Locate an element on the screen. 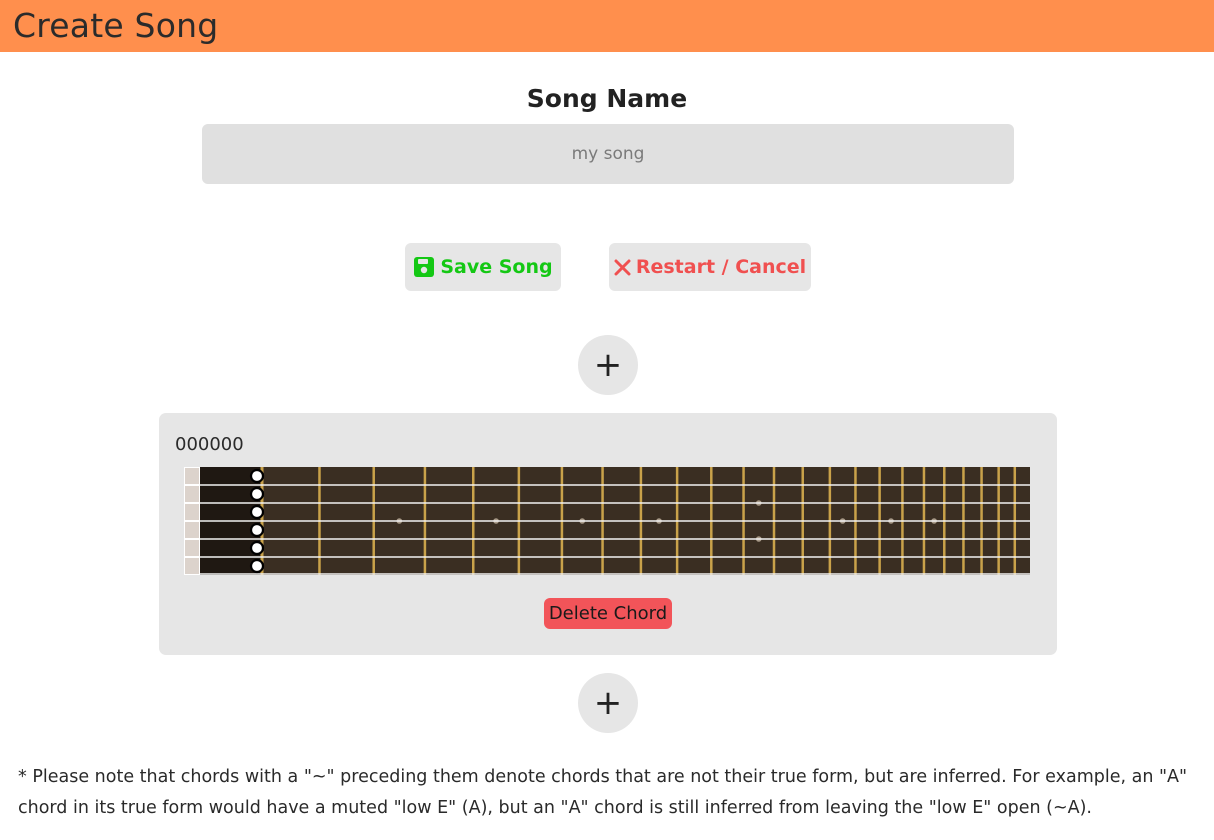 The image size is (1214, 840). app-header: Create Song is located at coordinates (607, 26).